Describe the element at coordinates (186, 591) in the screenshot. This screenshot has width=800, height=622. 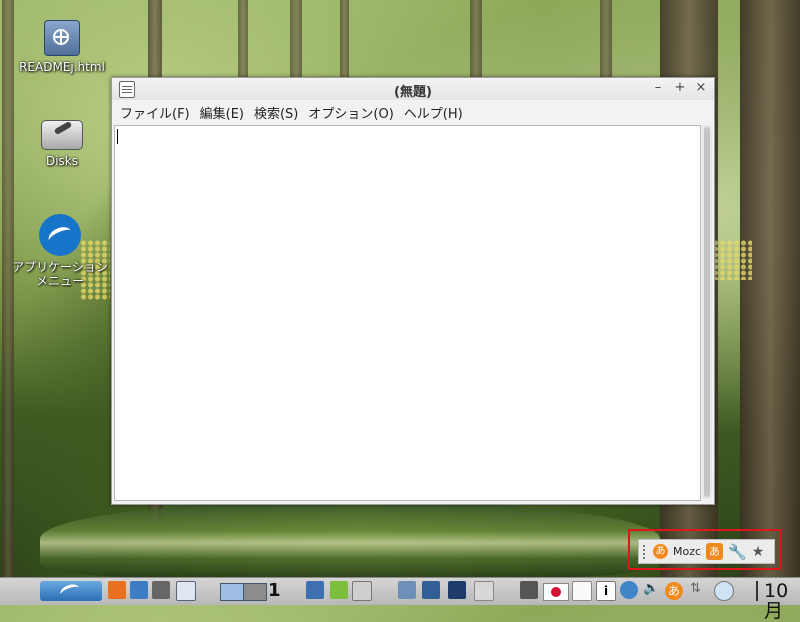
I see `show-desktop-icon` at that location.